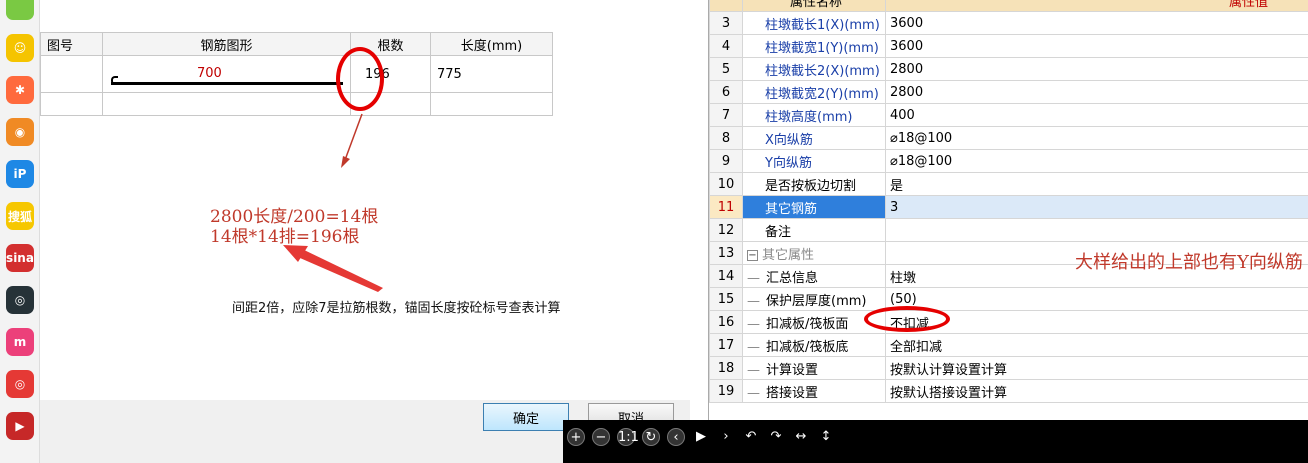 Image resolution: width=1308 pixels, height=463 pixels. What do you see at coordinates (789, 140) in the screenshot?
I see `property-name-label: X向纵筋` at bounding box center [789, 140].